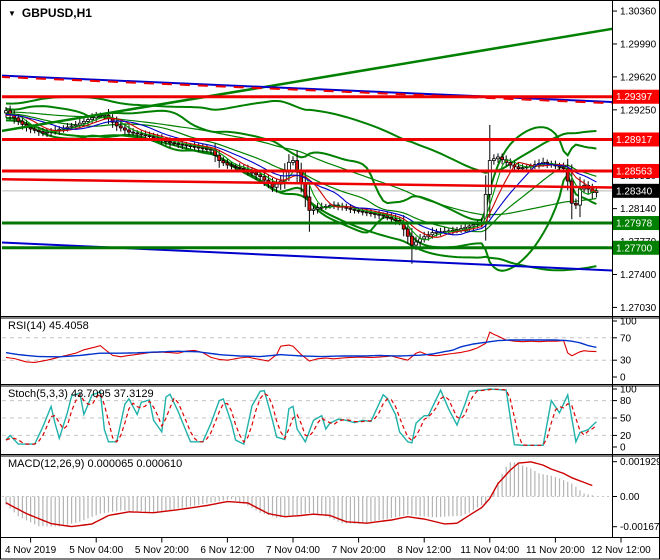 Image resolution: width=660 pixels, height=560 pixels. What do you see at coordinates (640, 462) in the screenshot?
I see `axis-tick-label: 0.001929` at bounding box center [640, 462].